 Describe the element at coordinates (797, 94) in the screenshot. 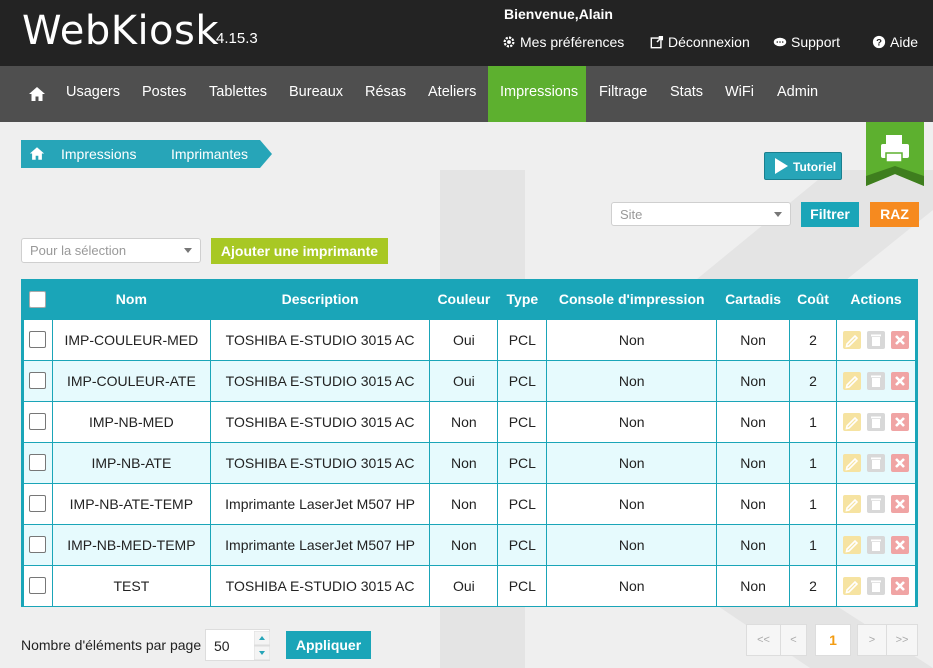

I see `nav-admin: Admin` at that location.